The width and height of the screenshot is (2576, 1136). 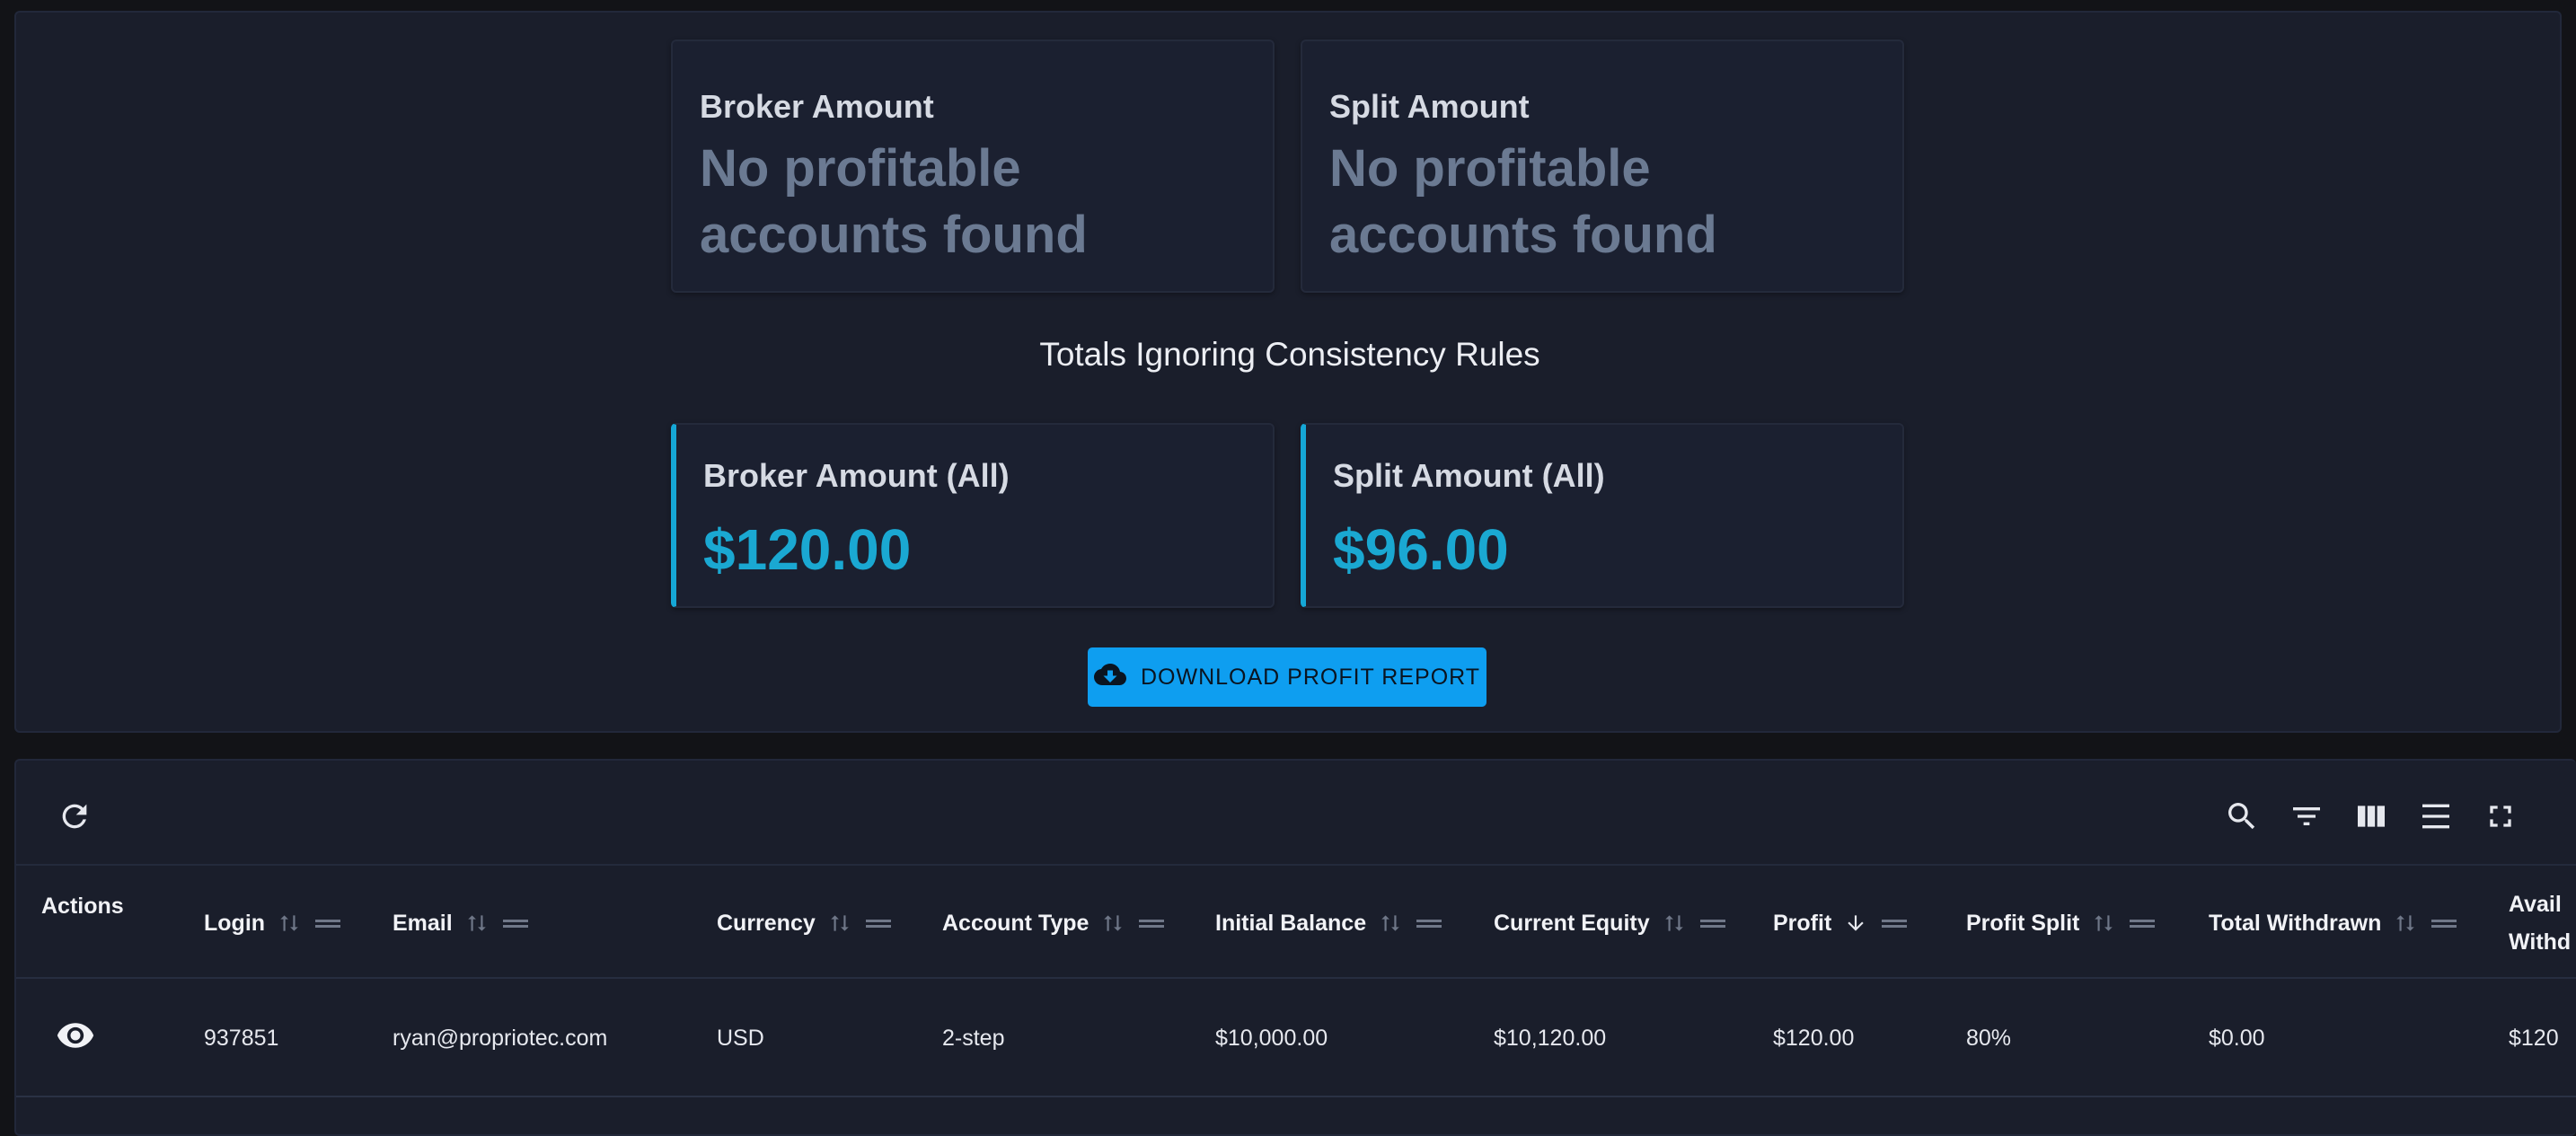 What do you see at coordinates (2436, 816) in the screenshot?
I see `density-icon` at bounding box center [2436, 816].